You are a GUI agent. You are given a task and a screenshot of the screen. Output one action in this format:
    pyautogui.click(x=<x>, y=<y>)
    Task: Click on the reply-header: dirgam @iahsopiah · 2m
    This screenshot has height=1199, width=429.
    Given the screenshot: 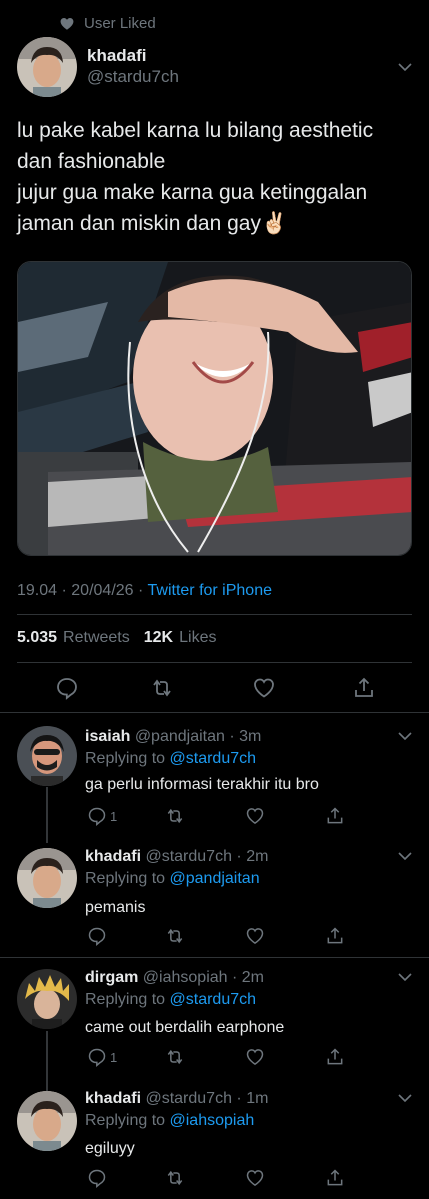 What is the action you would take?
    pyautogui.click(x=174, y=977)
    